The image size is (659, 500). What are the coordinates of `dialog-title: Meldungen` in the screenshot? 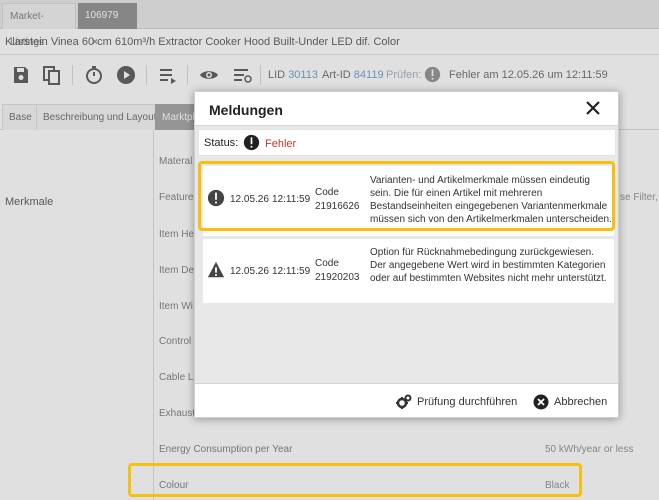 It's located at (246, 110).